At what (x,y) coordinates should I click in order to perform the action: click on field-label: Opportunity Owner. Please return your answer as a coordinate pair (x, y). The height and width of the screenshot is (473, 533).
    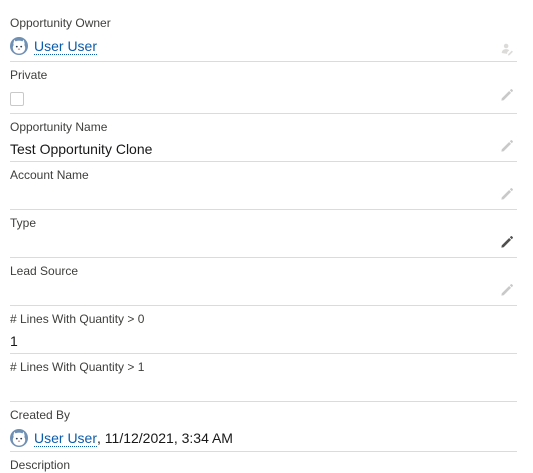
    Looking at the image, I should click on (60, 23).